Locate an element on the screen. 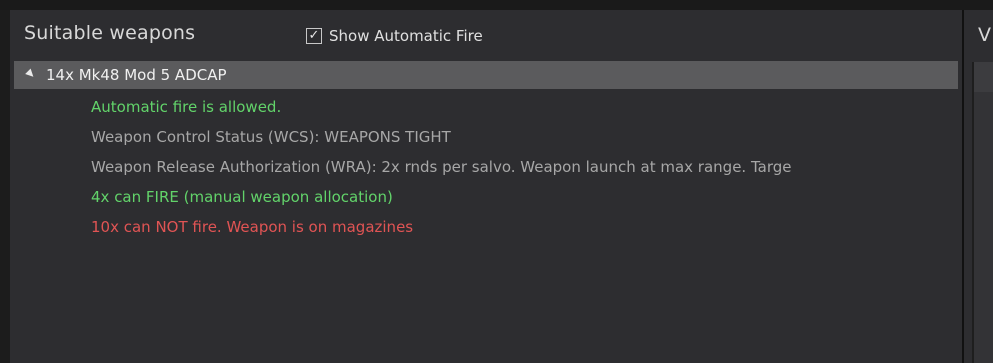 This screenshot has height=363, width=993. collapse-triangle-icon: ▲ is located at coordinates (29, 75).